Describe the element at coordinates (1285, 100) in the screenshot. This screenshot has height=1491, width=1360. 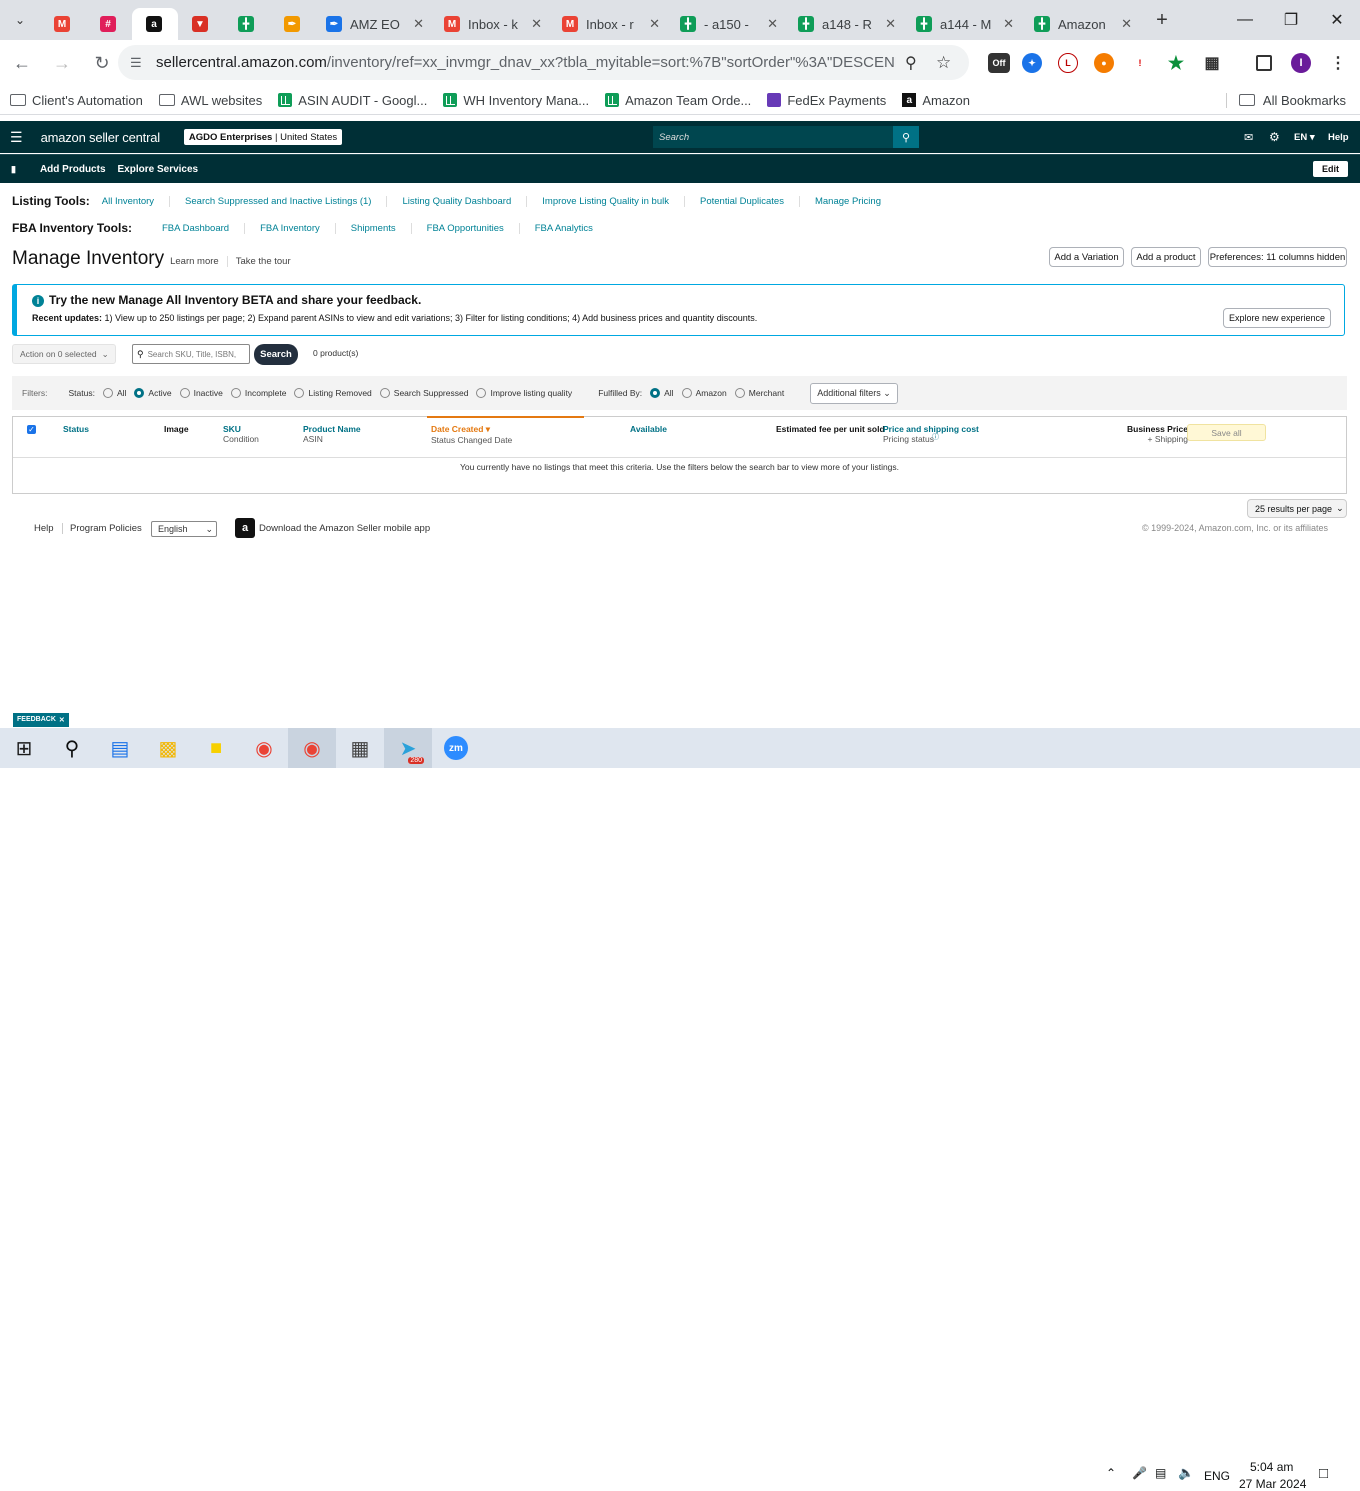
I see `all-bookmarks: All Bookmarks` at that location.